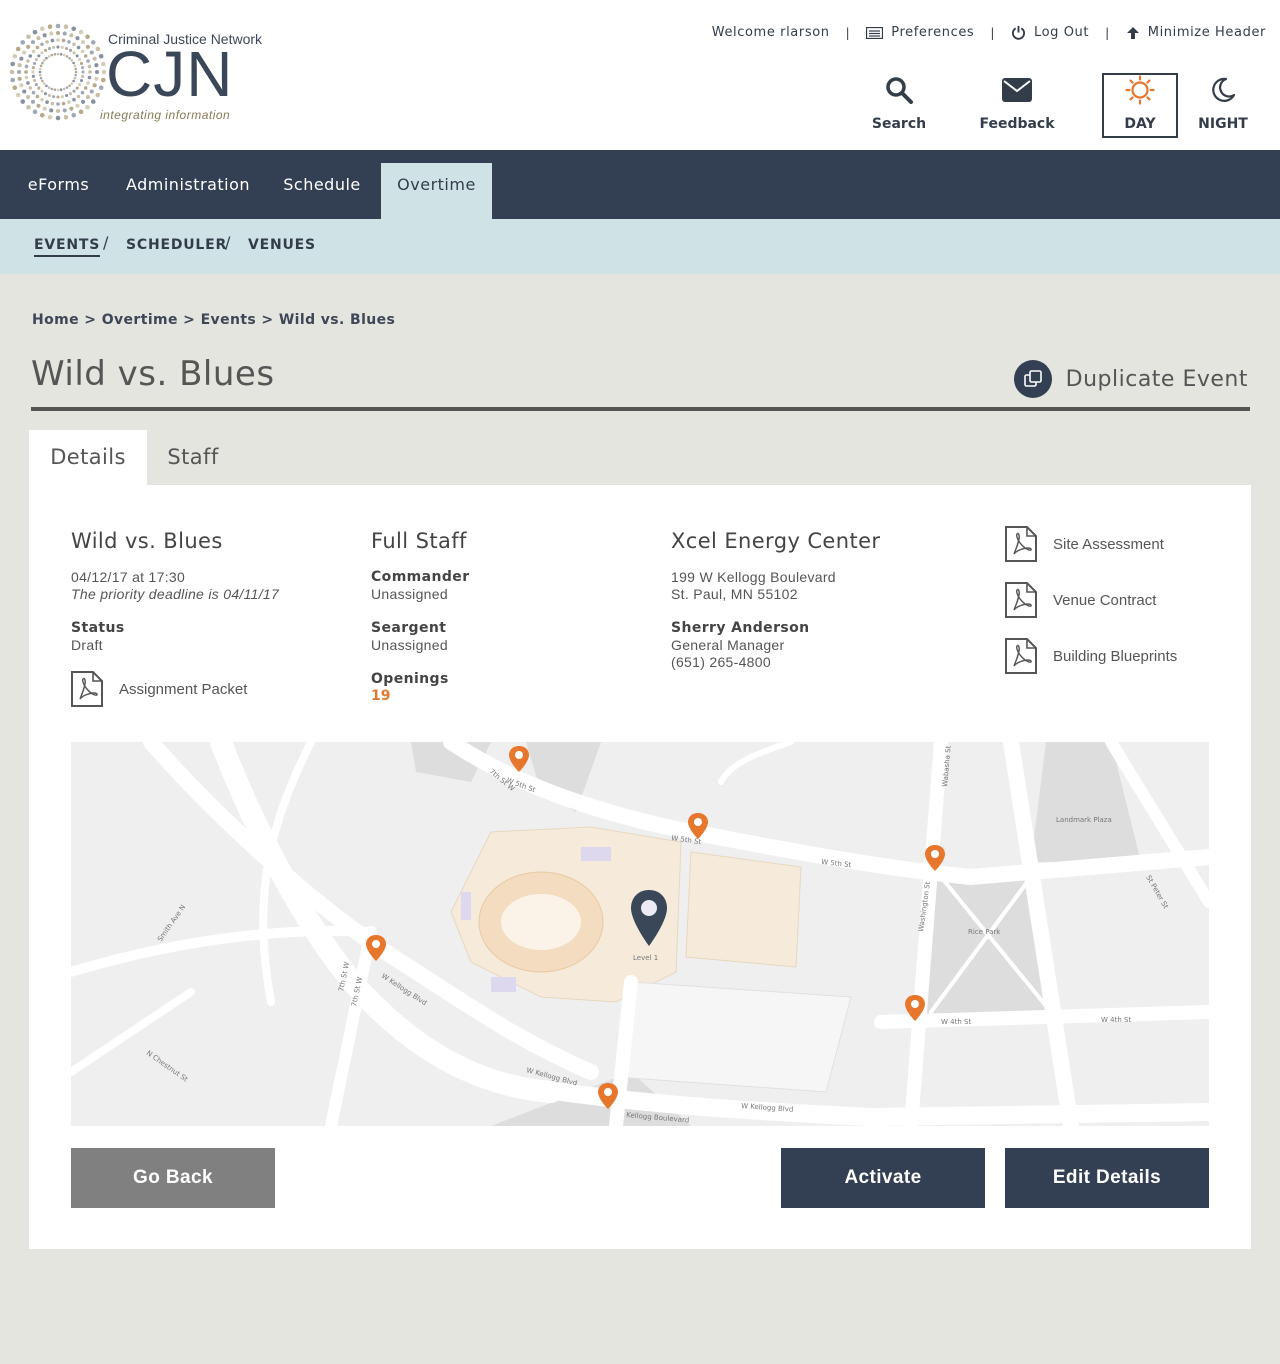 The width and height of the screenshot is (1280, 1364). What do you see at coordinates (420, 577) in the screenshot?
I see `commander-label: Commander` at bounding box center [420, 577].